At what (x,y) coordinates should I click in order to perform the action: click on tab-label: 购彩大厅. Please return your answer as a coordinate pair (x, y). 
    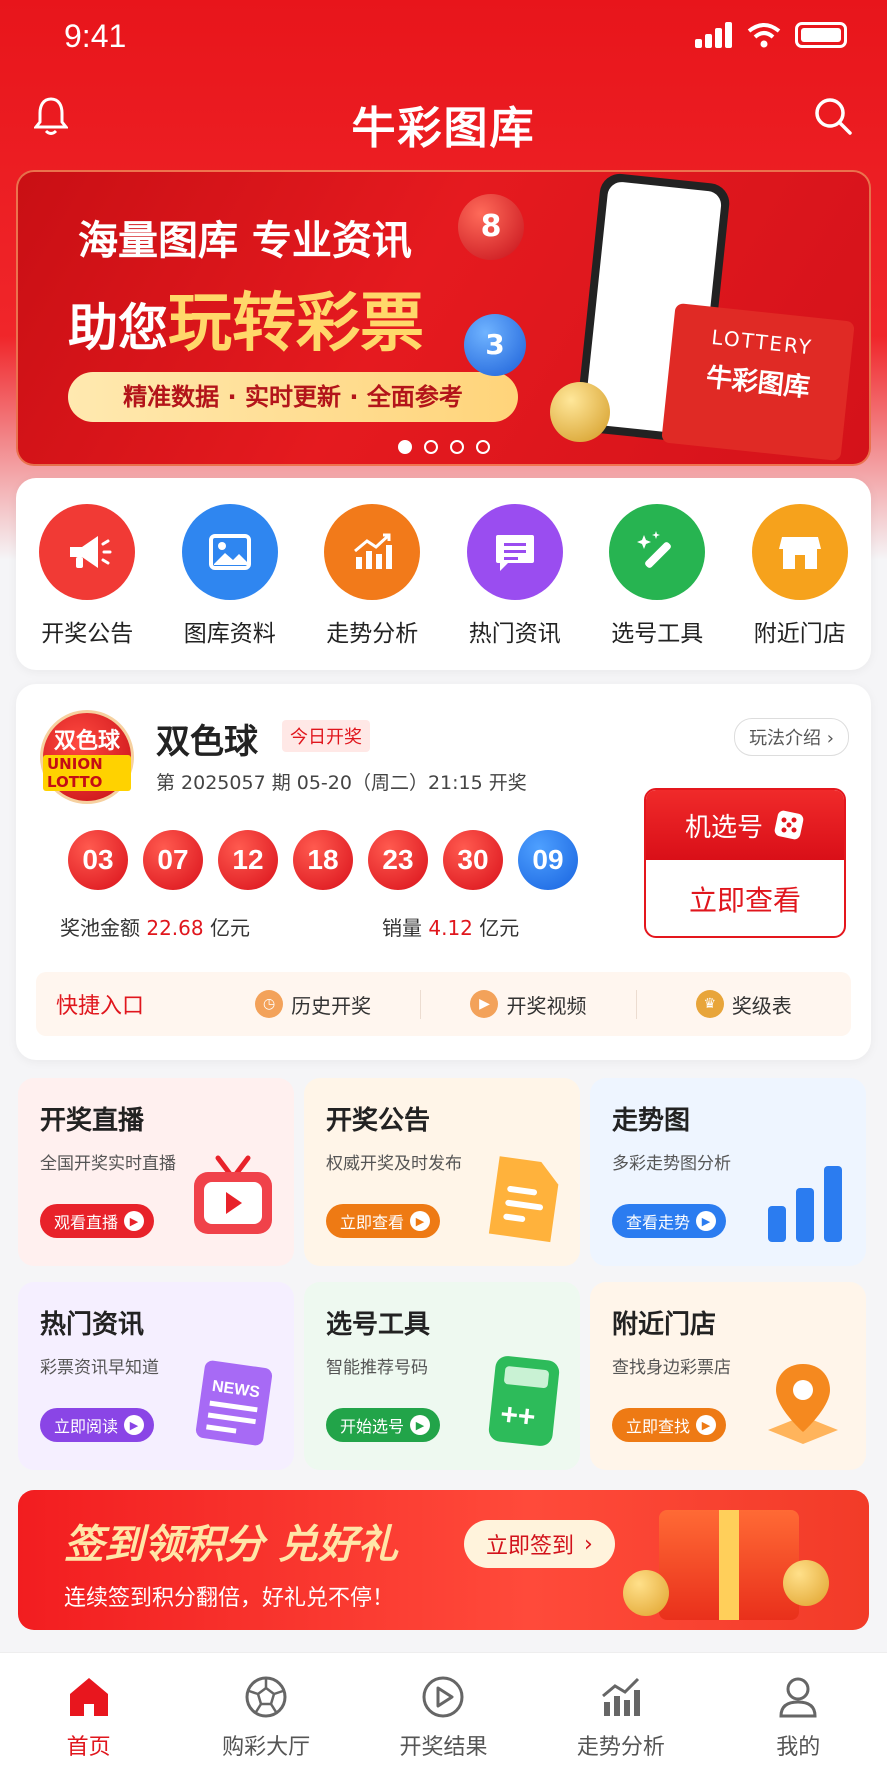
    Looking at the image, I should click on (266, 1747).